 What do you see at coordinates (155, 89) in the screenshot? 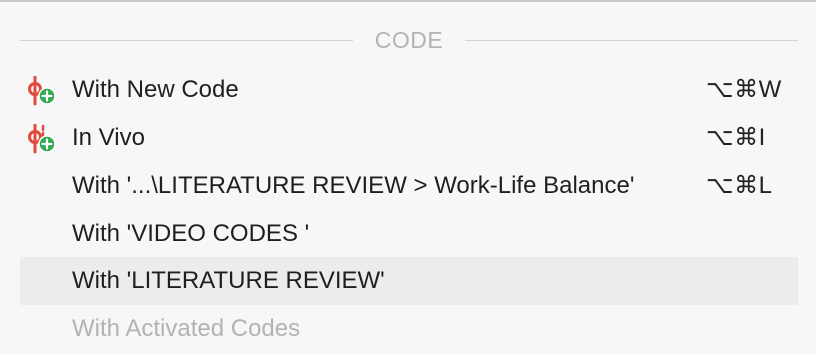
I see `menu-item-label: With New Code` at bounding box center [155, 89].